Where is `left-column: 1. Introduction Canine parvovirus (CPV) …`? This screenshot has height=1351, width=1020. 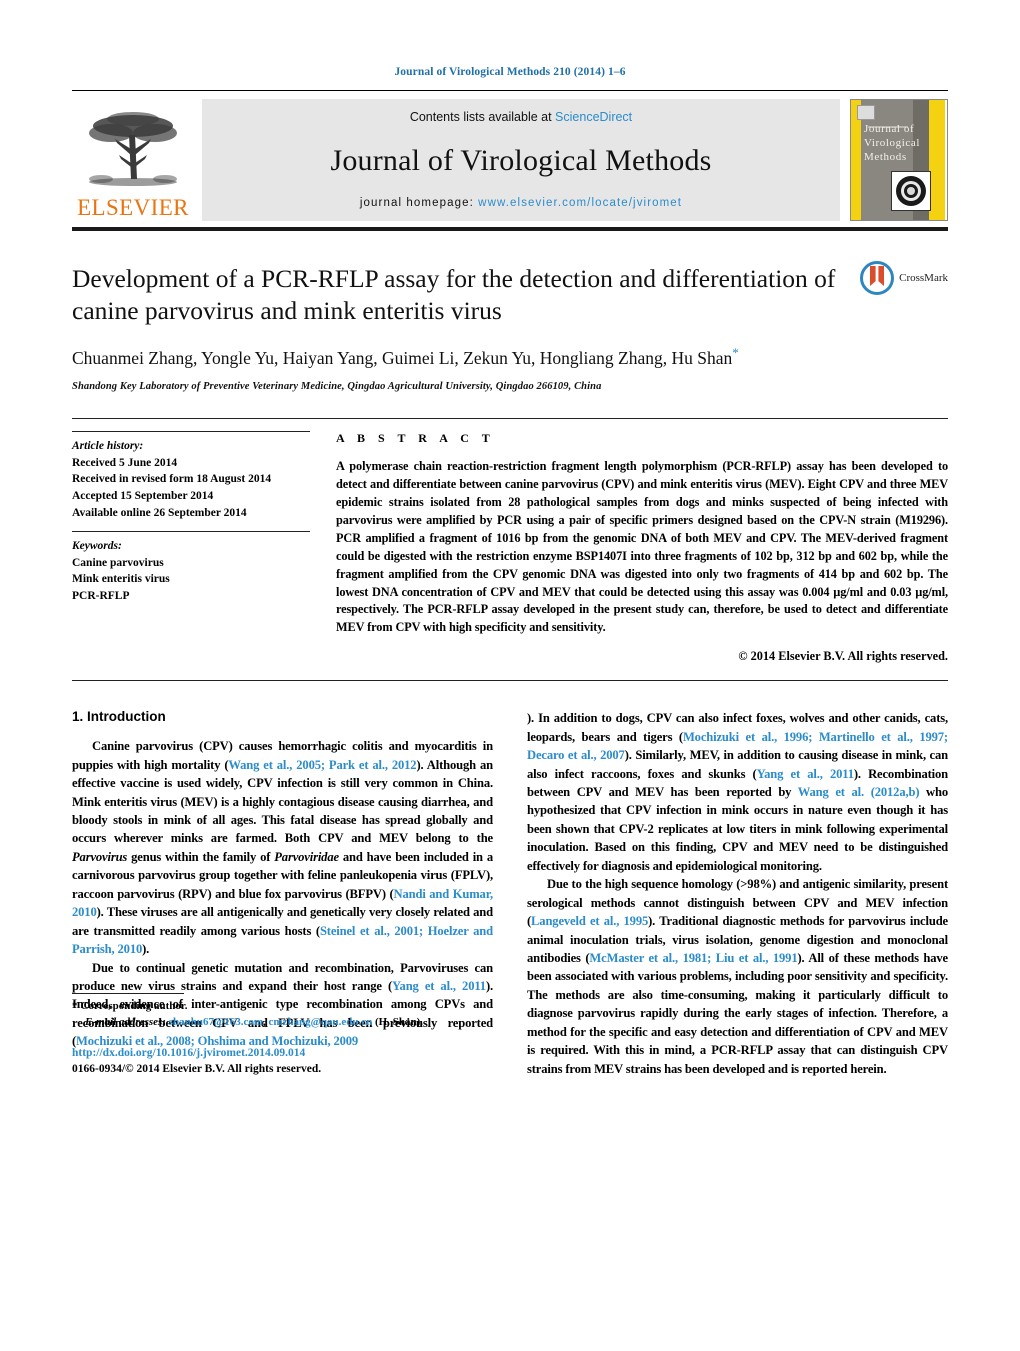 left-column: 1. Introduction Canine parvovirus (CPV) … is located at coordinates (282, 893).